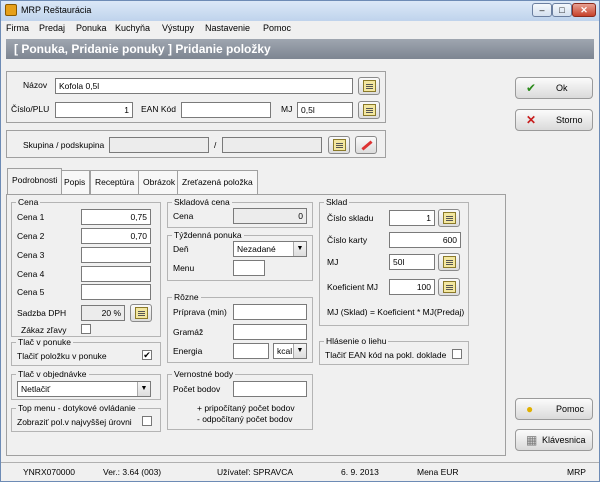  I want to click on koef-lookup-button, so click(449, 287).